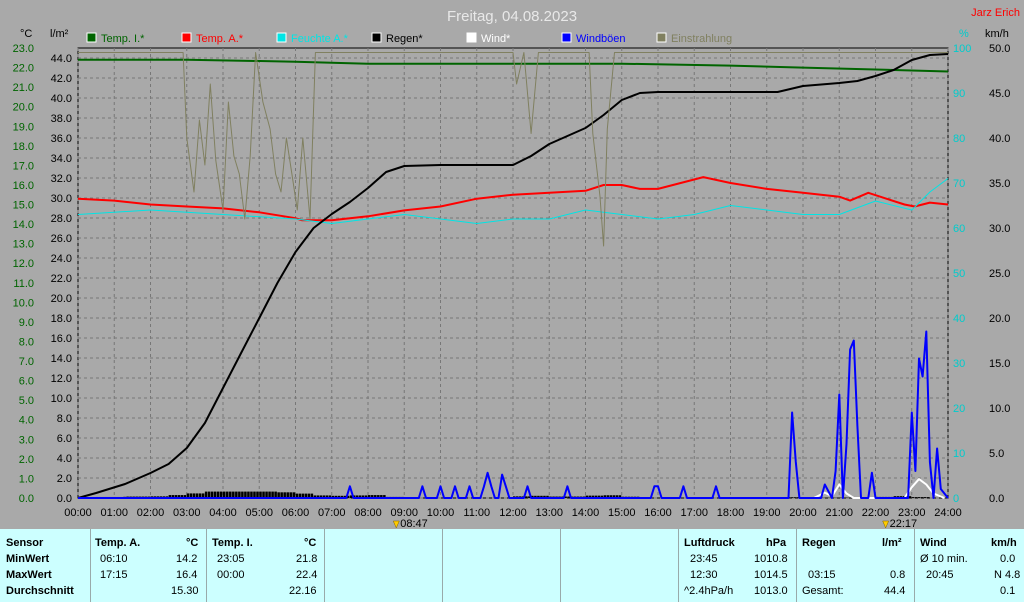 Image resolution: width=1024 pixels, height=602 pixels. I want to click on rain-total-value: 44.4, so click(895, 591).